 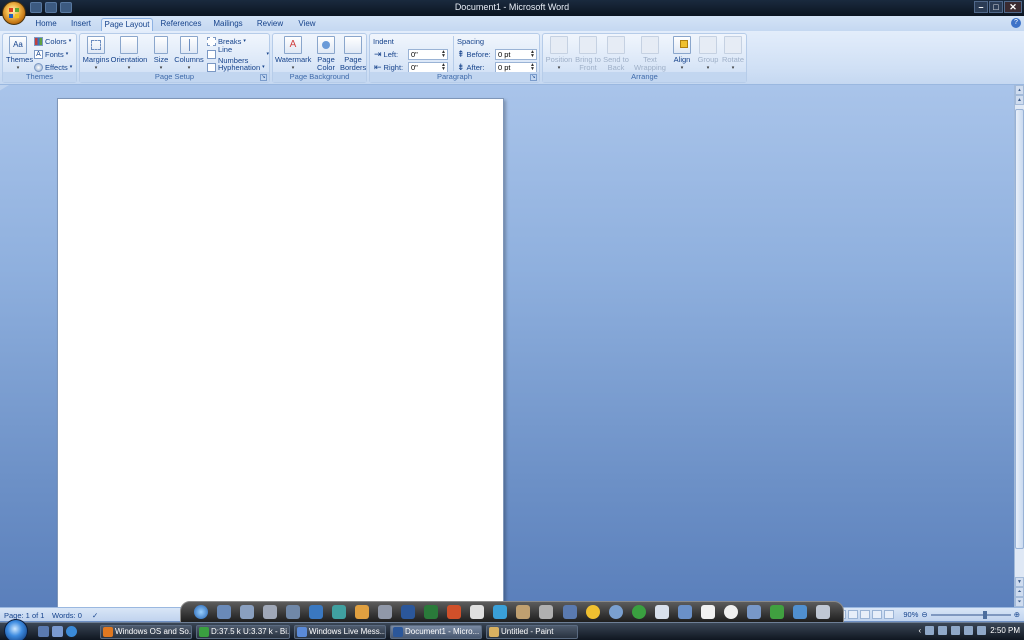 I want to click on web-layout-icon, so click(x=865, y=614).